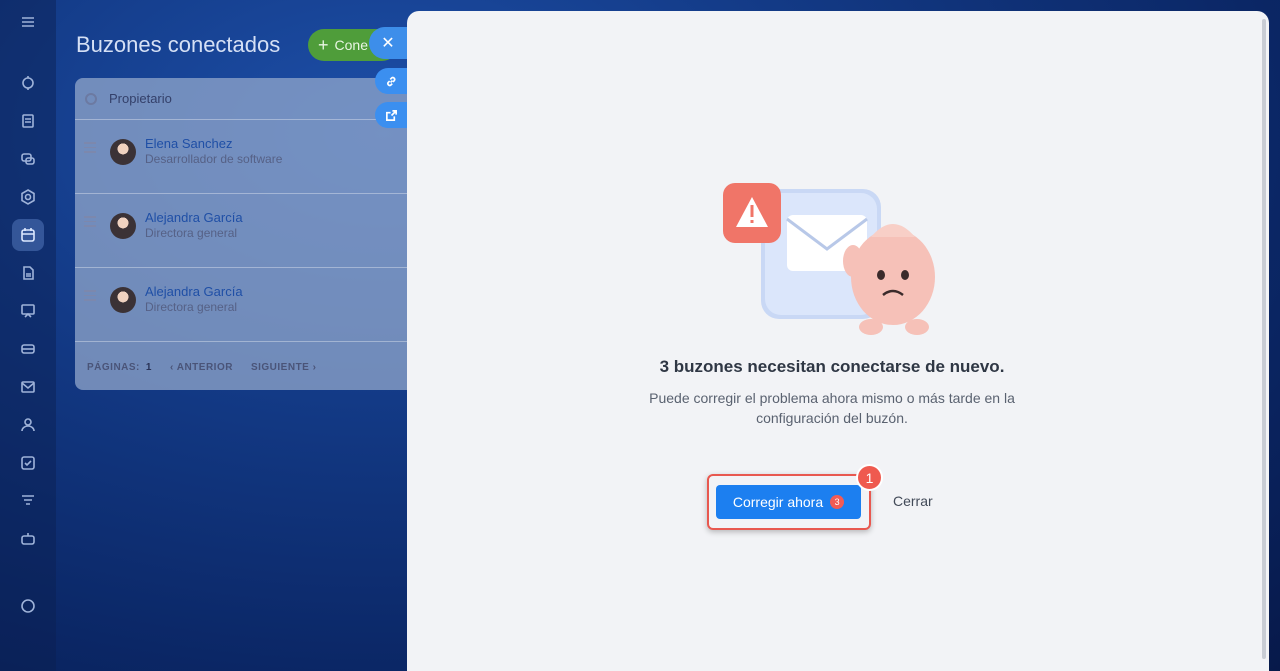 The width and height of the screenshot is (1280, 671). I want to click on help-icon, so click(28, 606).